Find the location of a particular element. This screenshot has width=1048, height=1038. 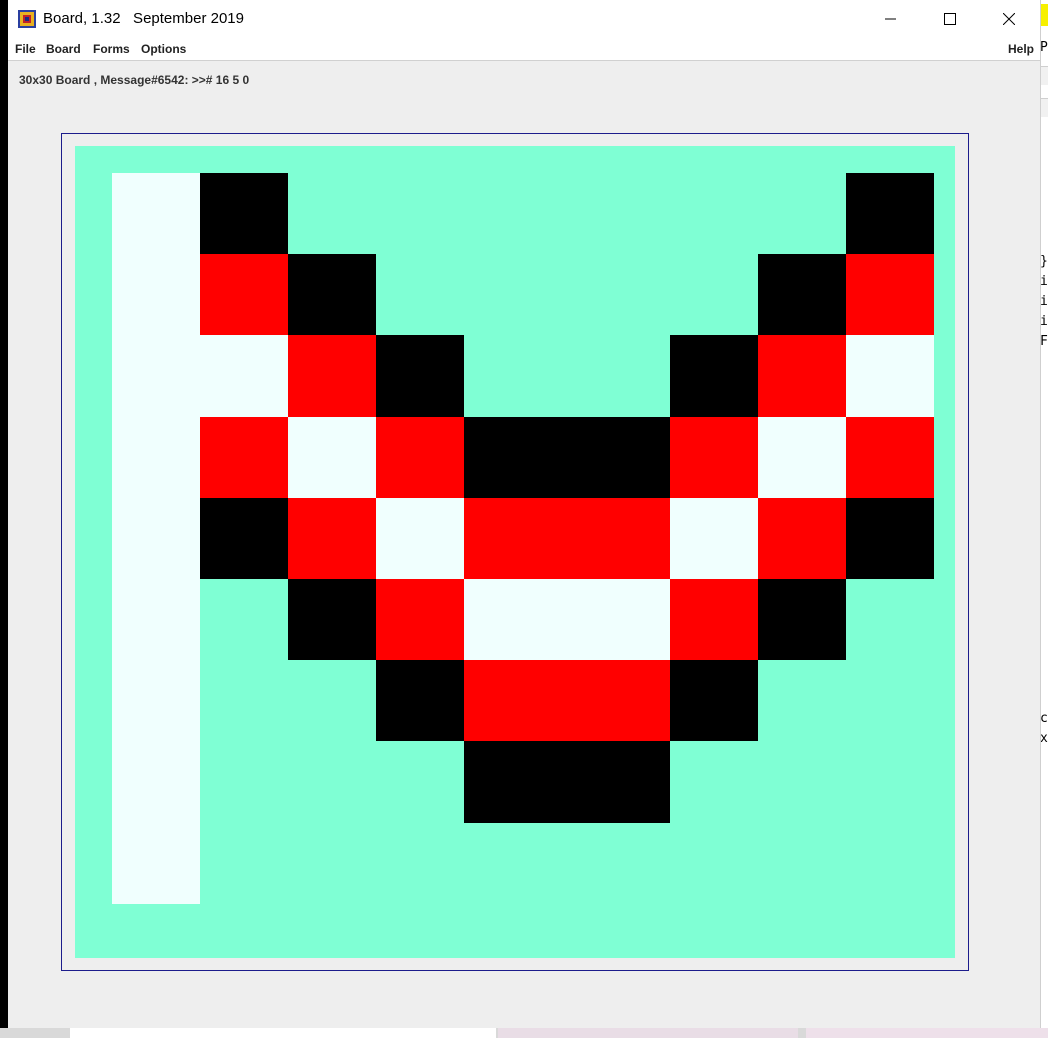

taskbar-strip is located at coordinates (524, 1033).